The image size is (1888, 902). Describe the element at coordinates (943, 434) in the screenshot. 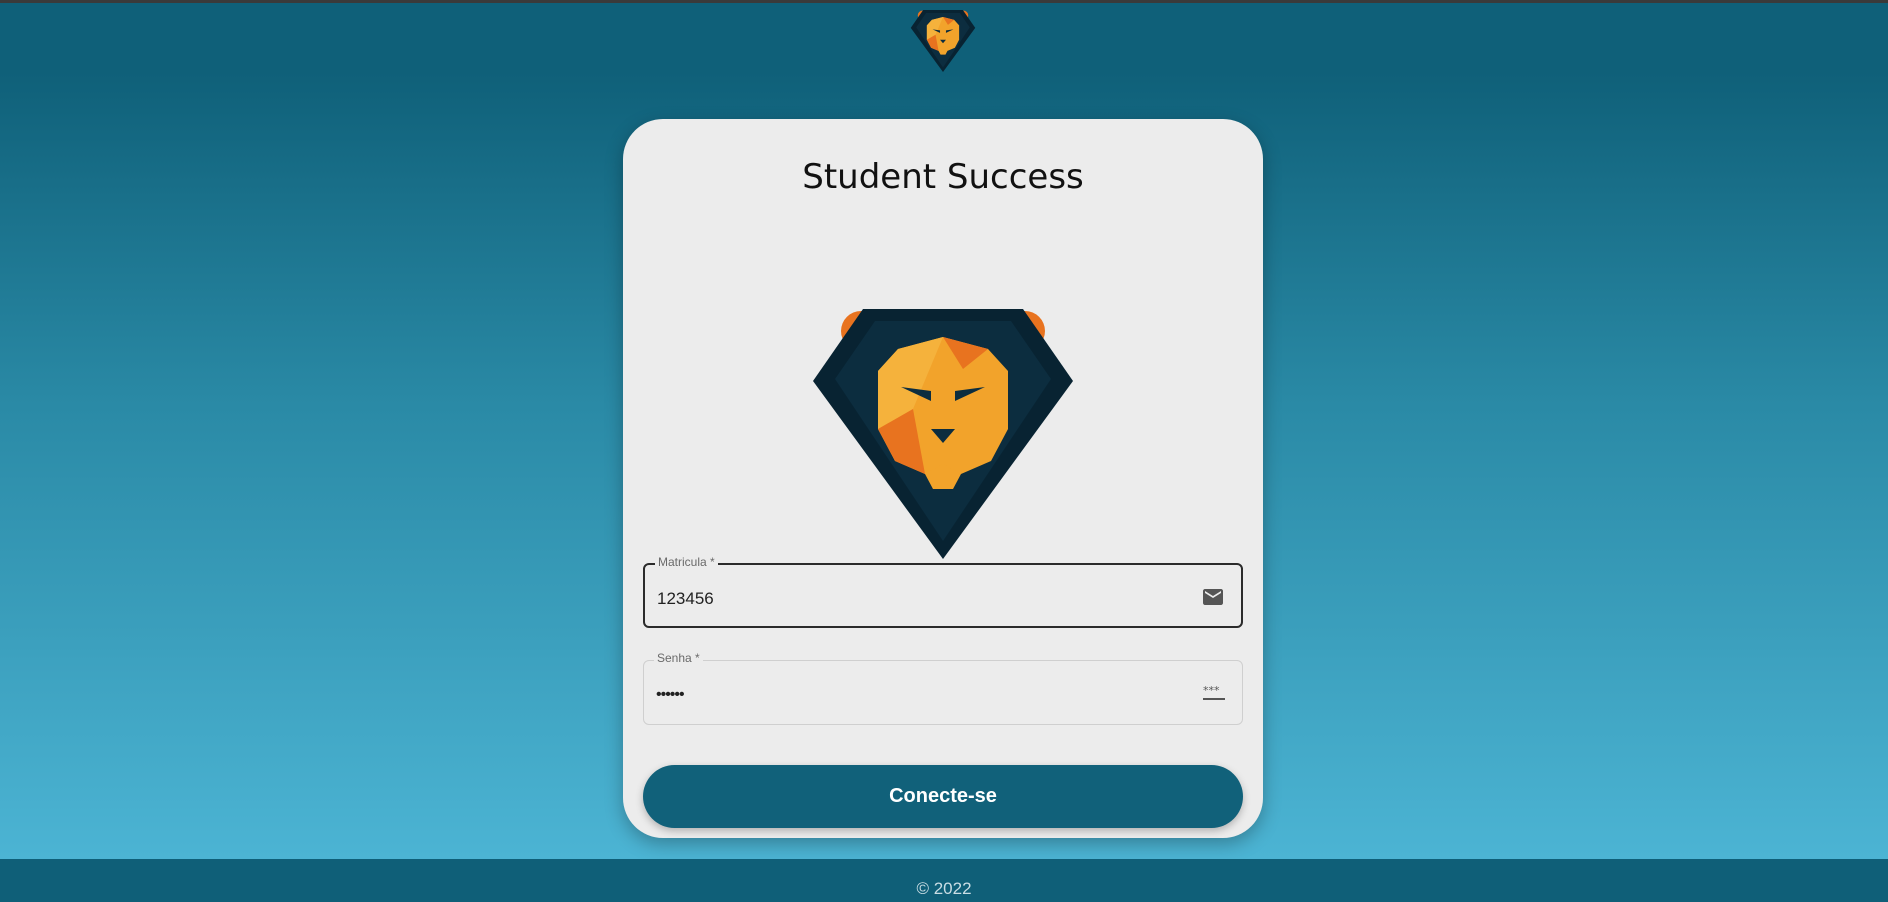

I see `lion-logo` at that location.